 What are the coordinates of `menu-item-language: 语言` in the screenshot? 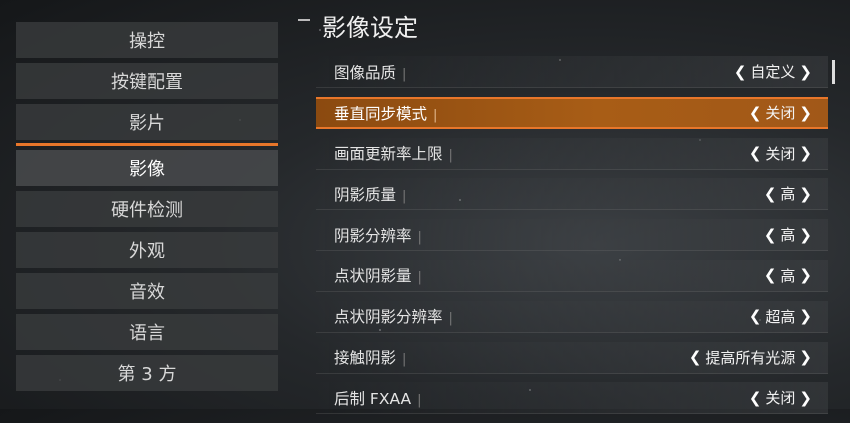 It's located at (147, 332).